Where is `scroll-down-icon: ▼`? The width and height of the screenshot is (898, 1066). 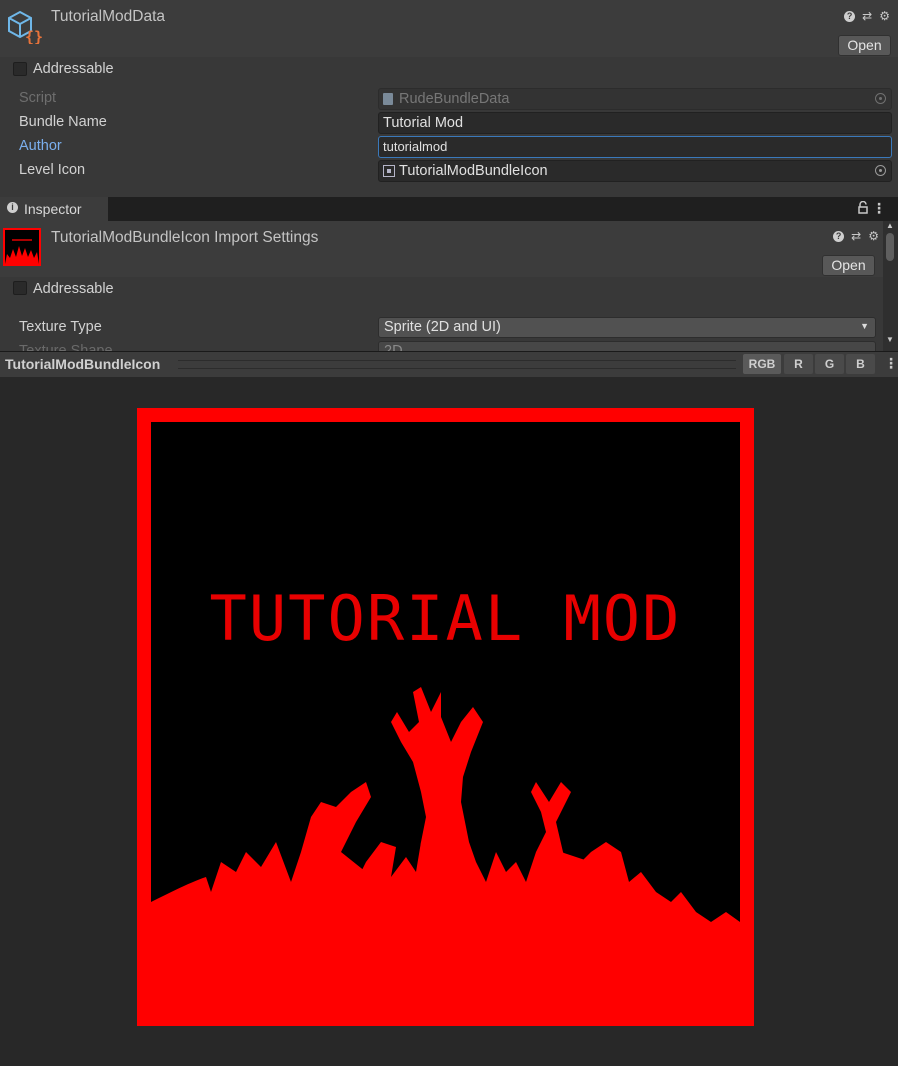
scroll-down-icon: ▼ is located at coordinates (890, 339).